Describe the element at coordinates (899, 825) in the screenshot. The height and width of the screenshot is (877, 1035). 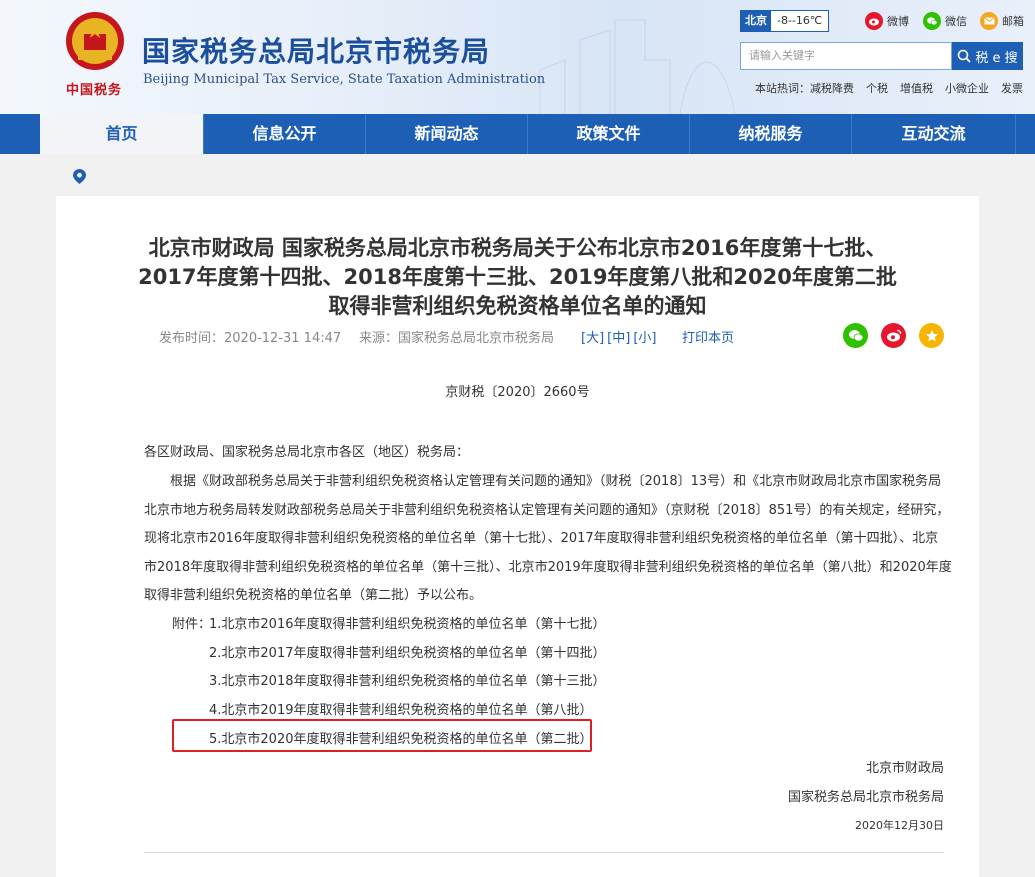
I see `signature-date: 2020年12月30日` at that location.